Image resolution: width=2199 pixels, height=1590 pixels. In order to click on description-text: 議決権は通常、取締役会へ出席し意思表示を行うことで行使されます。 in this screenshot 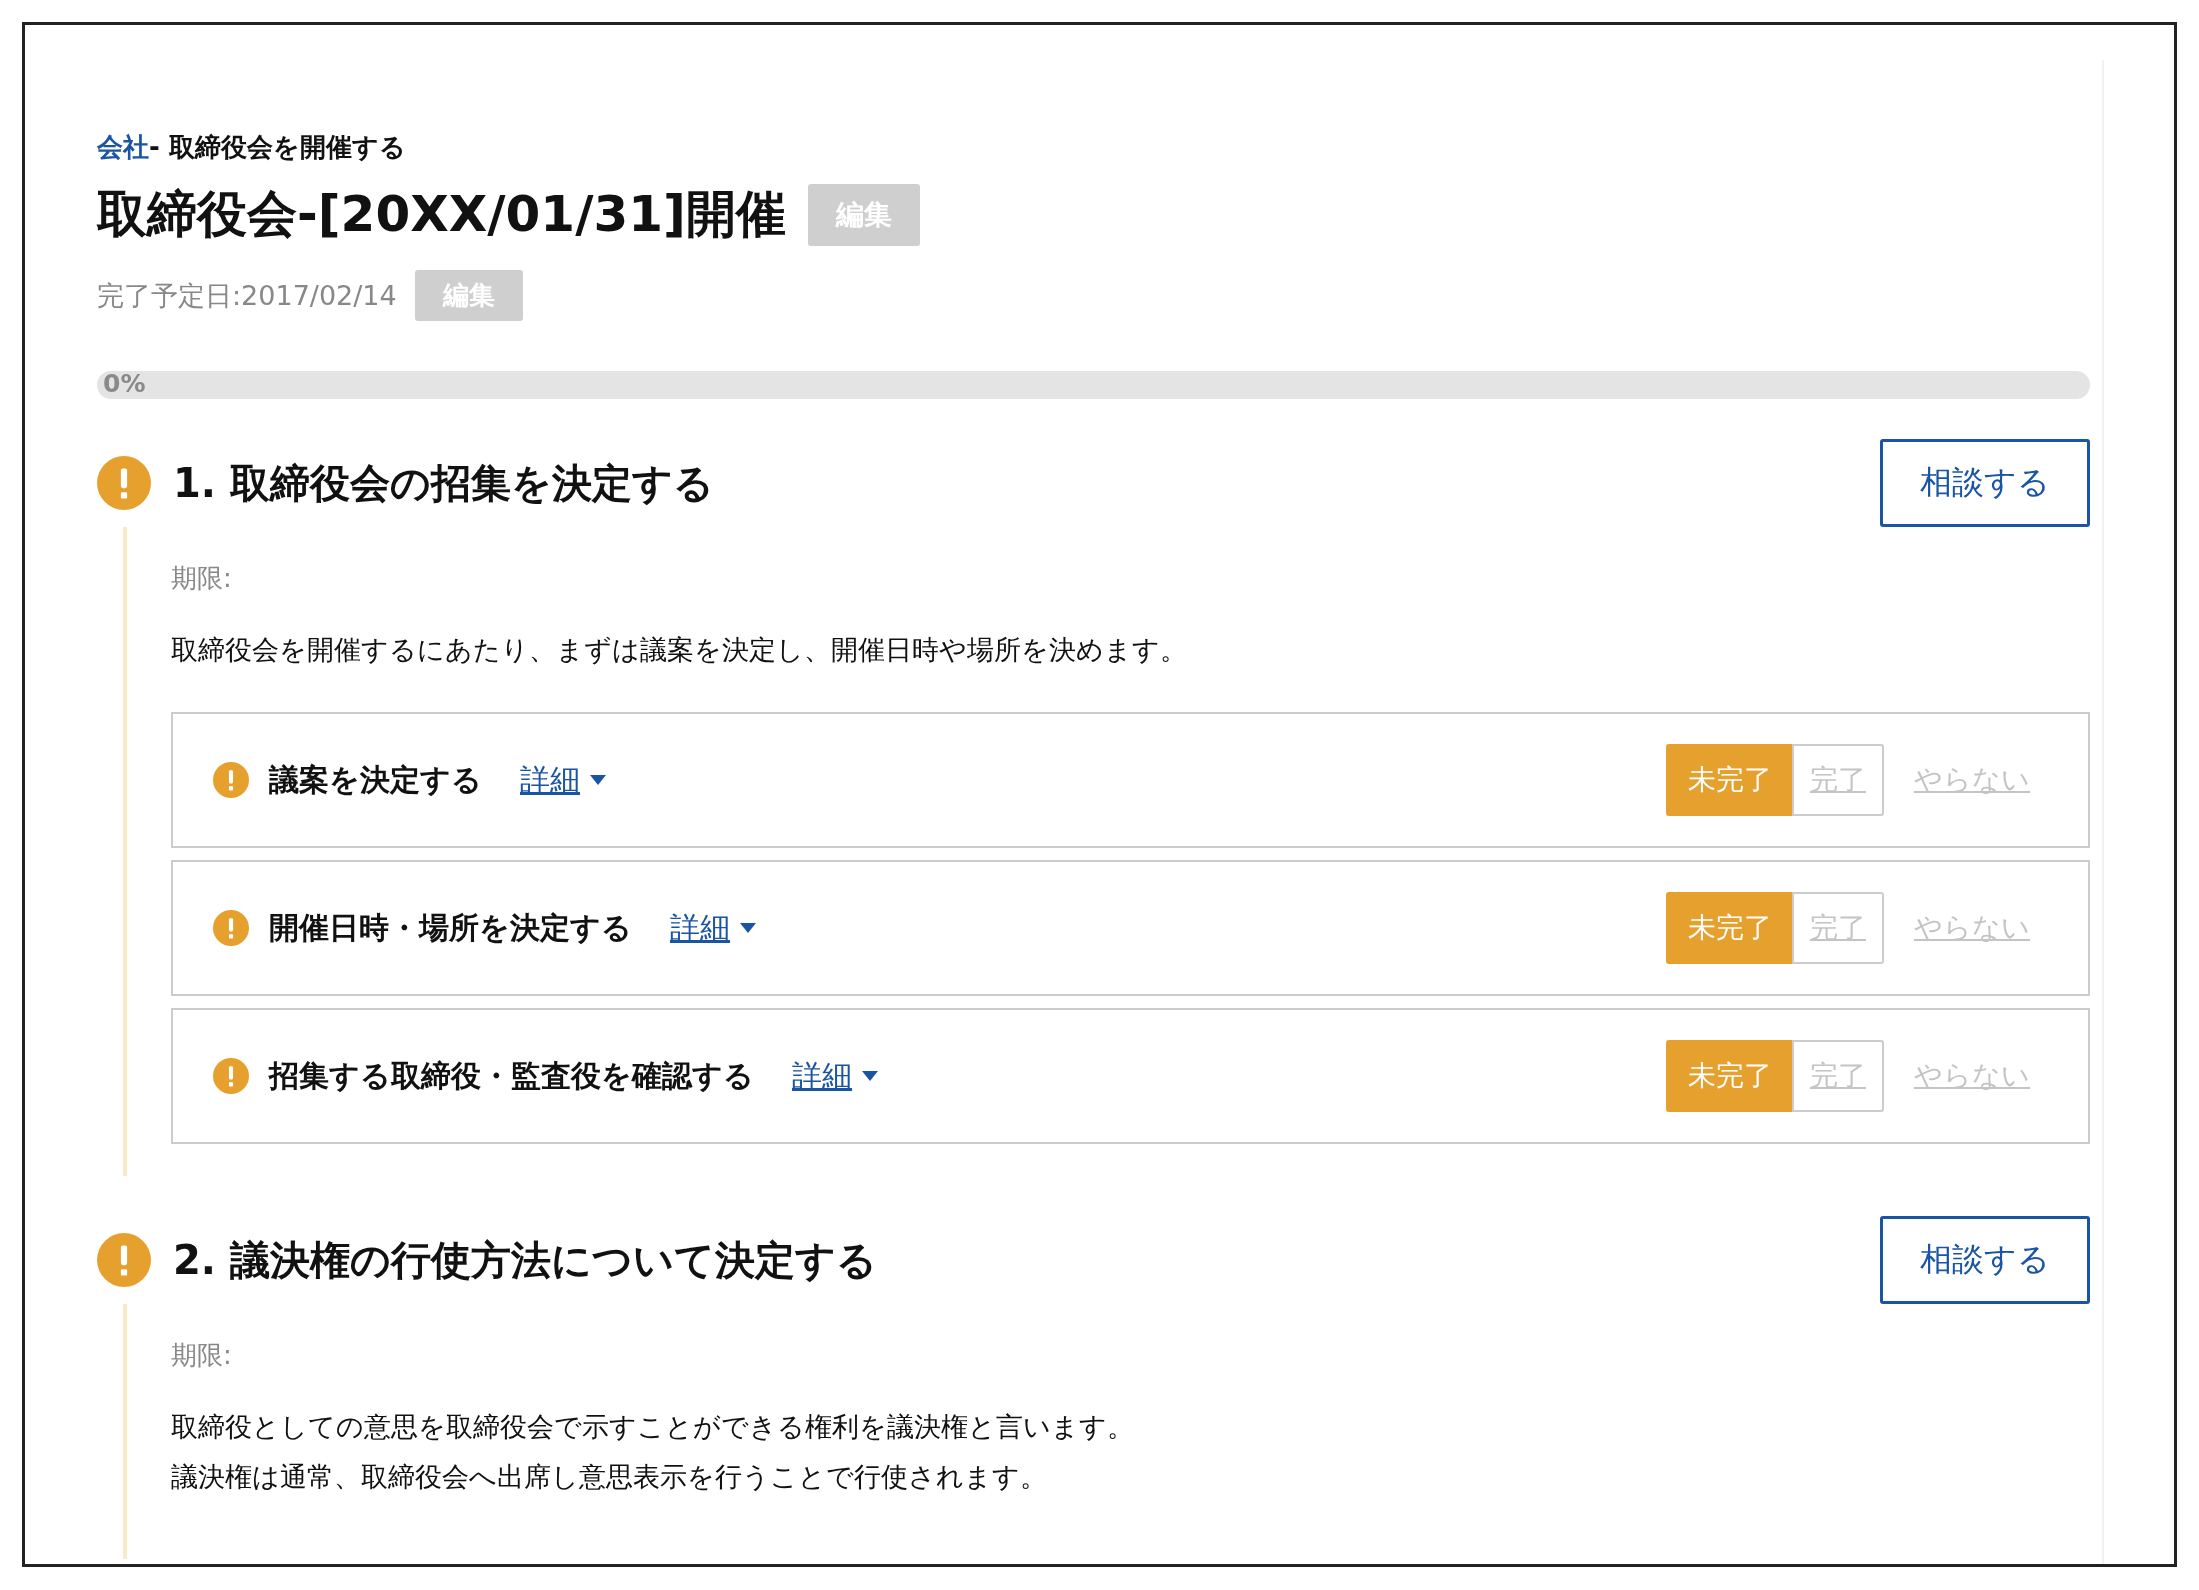, I will do `click(609, 1477)`.